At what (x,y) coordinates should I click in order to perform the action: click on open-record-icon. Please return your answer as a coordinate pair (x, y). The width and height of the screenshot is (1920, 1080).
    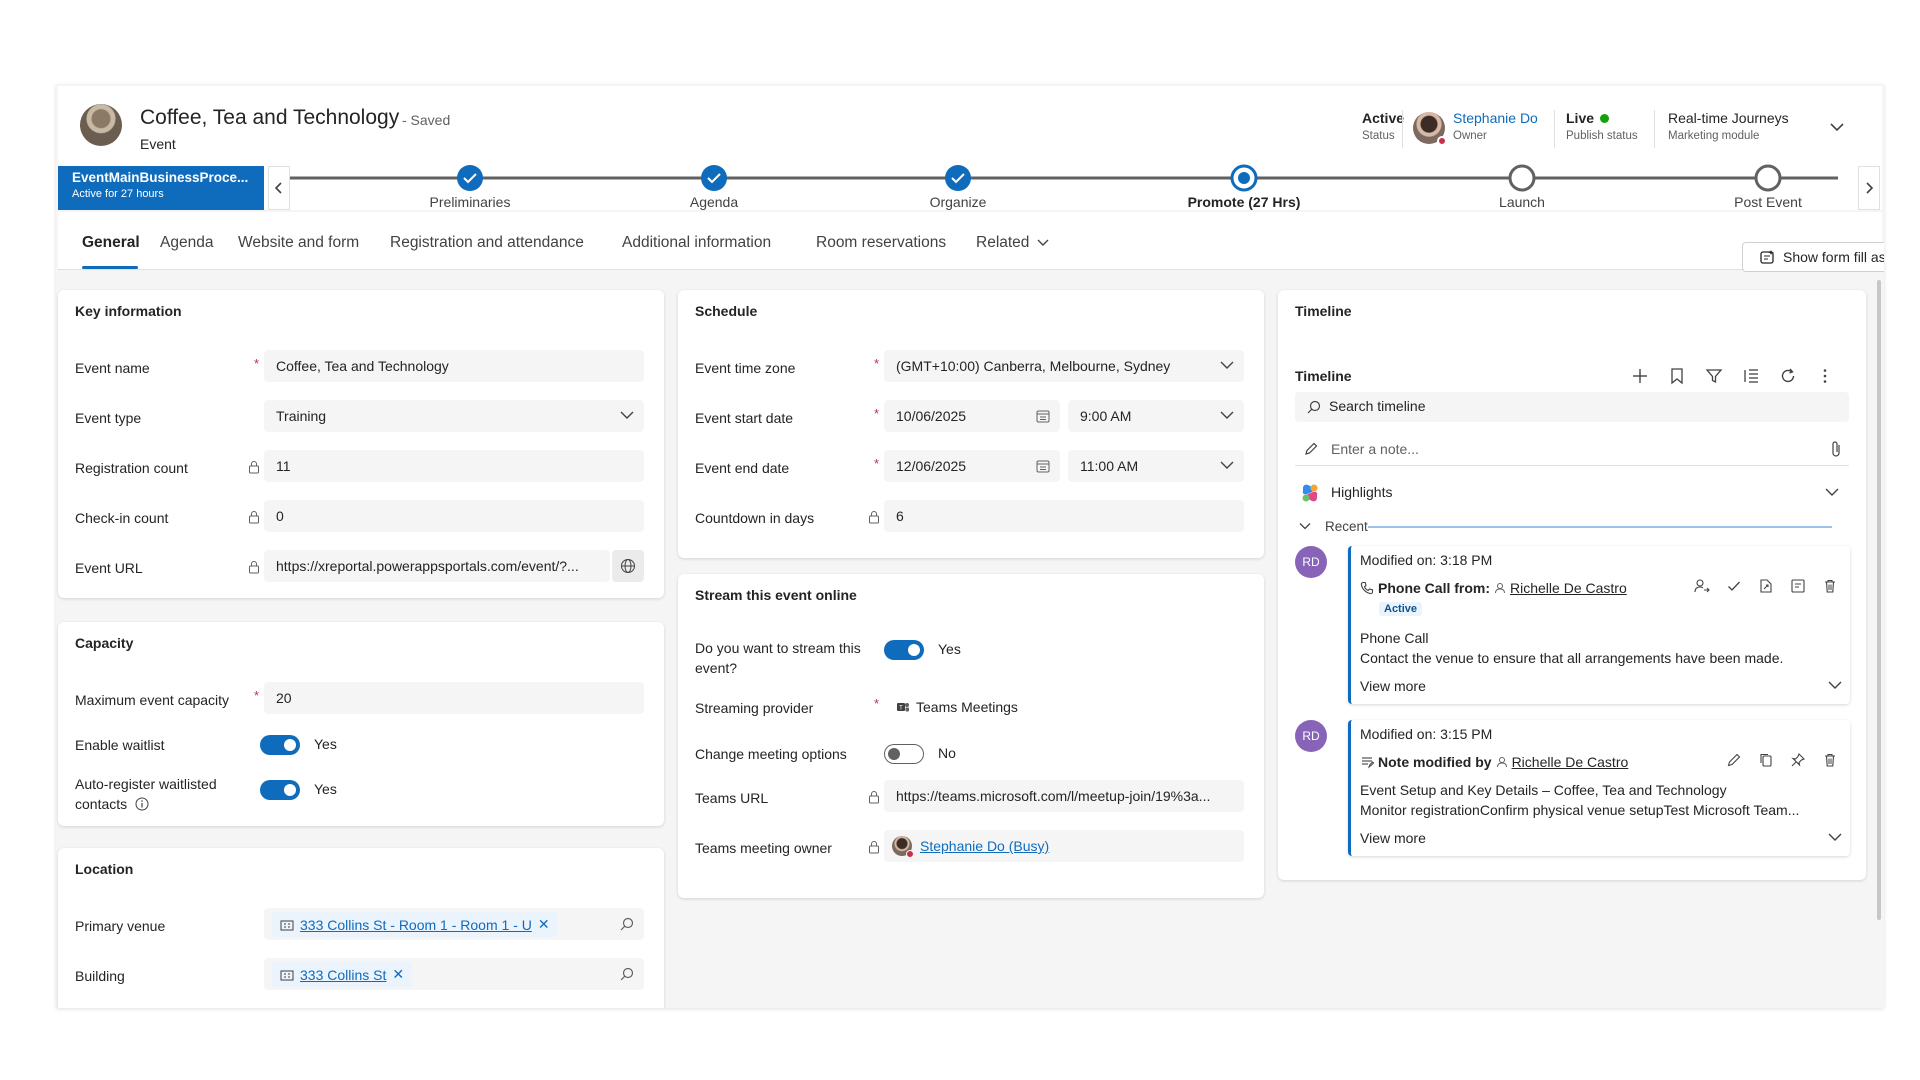
    Looking at the image, I should click on (1766, 586).